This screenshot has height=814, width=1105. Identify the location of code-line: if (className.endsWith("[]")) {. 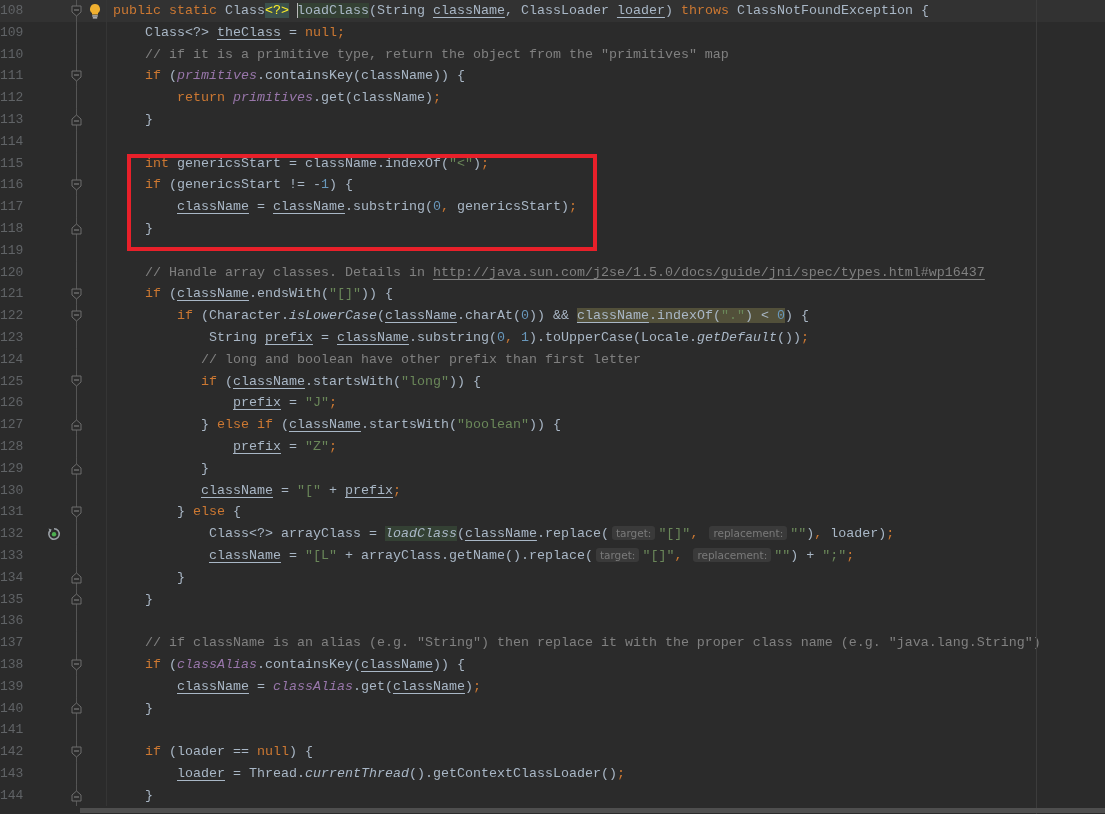
(268, 294).